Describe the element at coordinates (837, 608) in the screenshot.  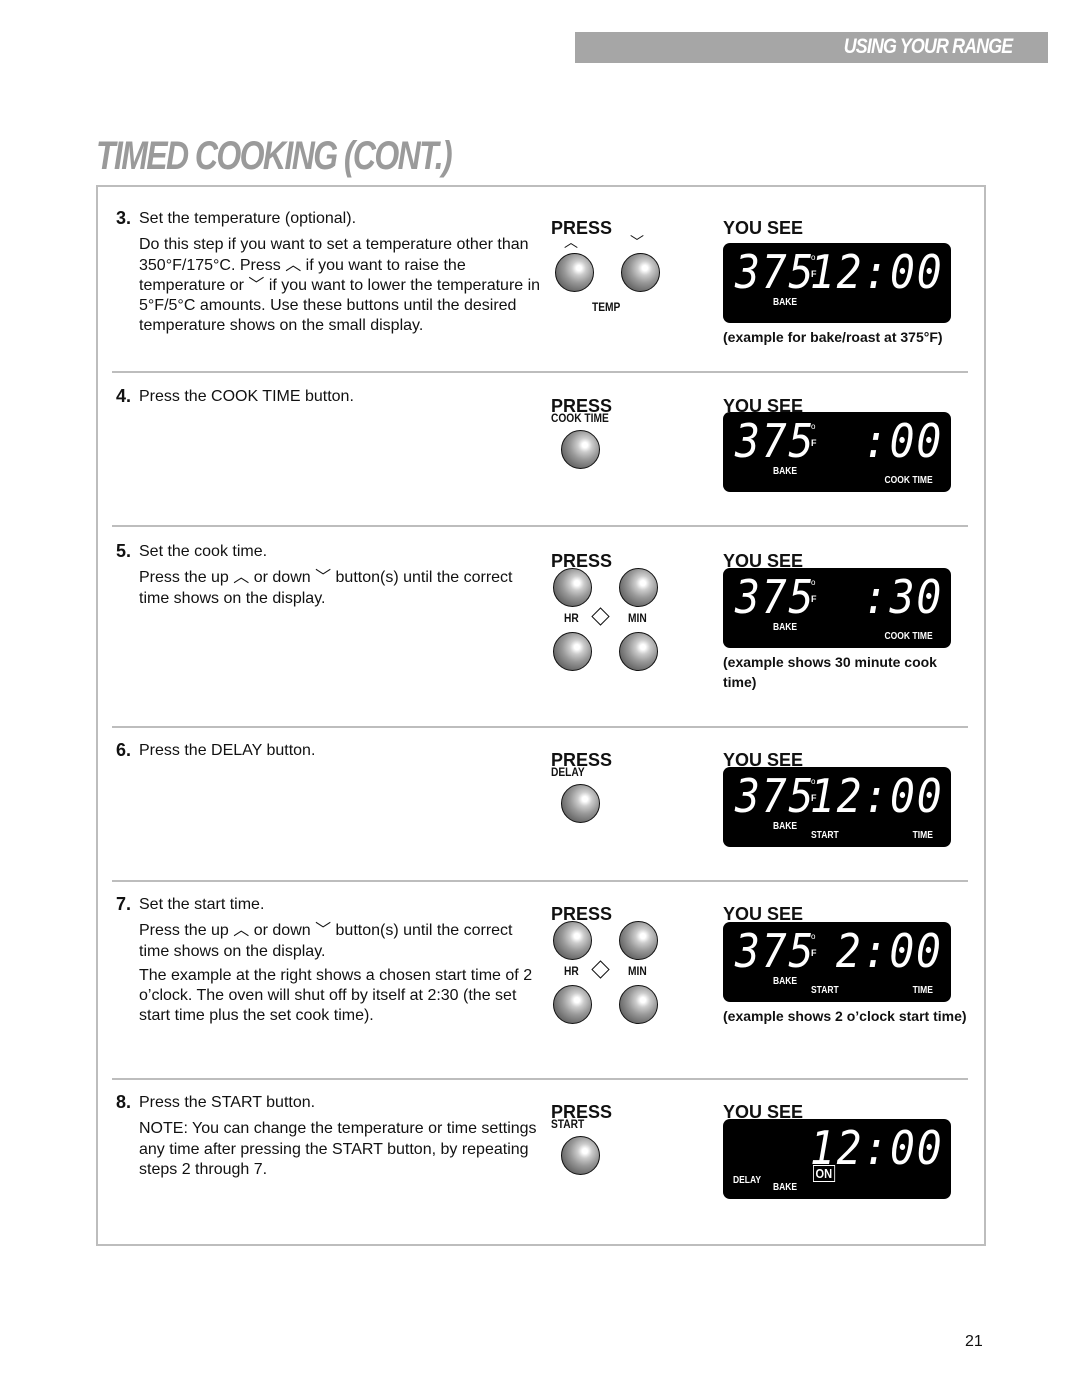
I see `oven-display: 375 o F :30 BAKE COOK TIME` at that location.